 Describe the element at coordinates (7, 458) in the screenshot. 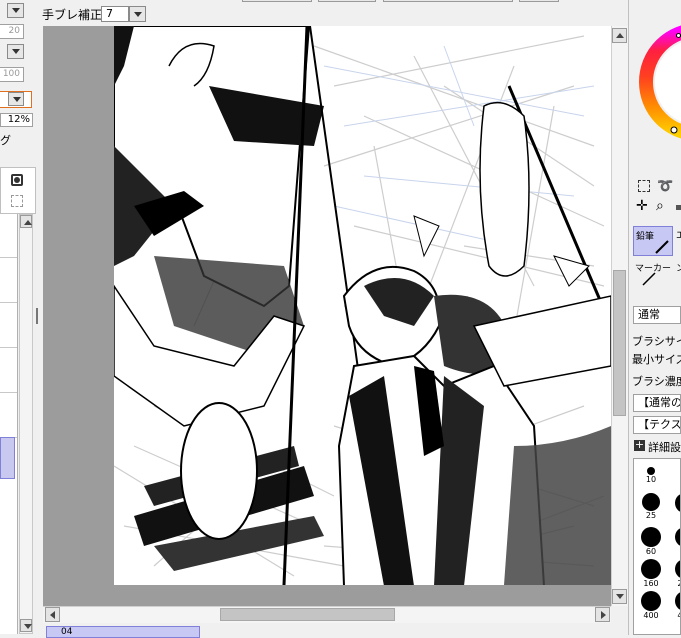

I see `layer-row-selected` at that location.